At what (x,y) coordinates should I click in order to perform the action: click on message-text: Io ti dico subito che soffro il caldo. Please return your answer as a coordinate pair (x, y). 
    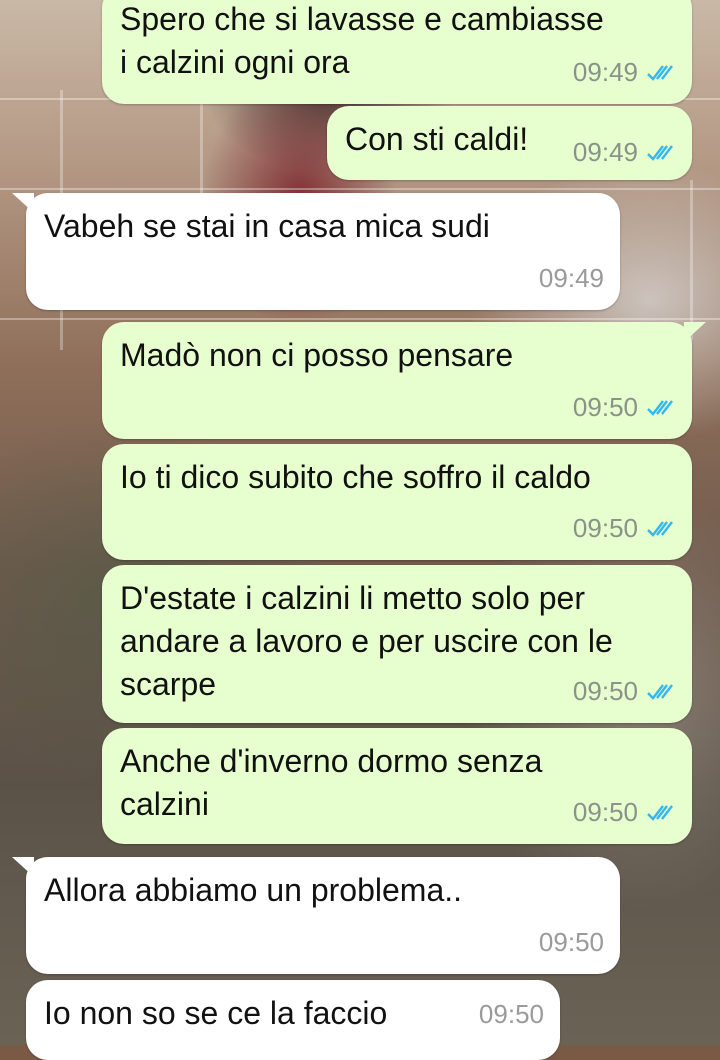
    Looking at the image, I should click on (355, 477).